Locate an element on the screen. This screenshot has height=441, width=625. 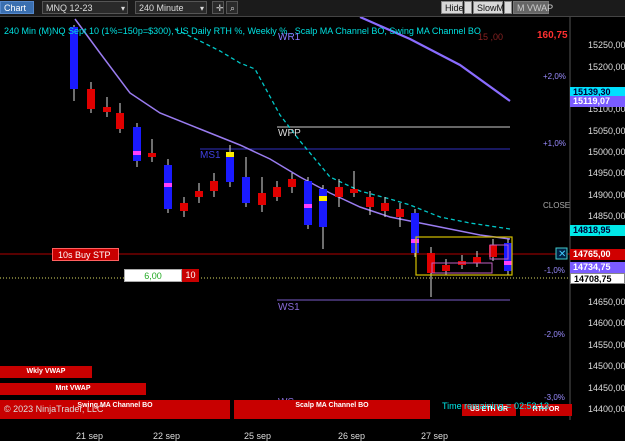
price-tag-channel: 14818,95 is located at coordinates (597, 230).